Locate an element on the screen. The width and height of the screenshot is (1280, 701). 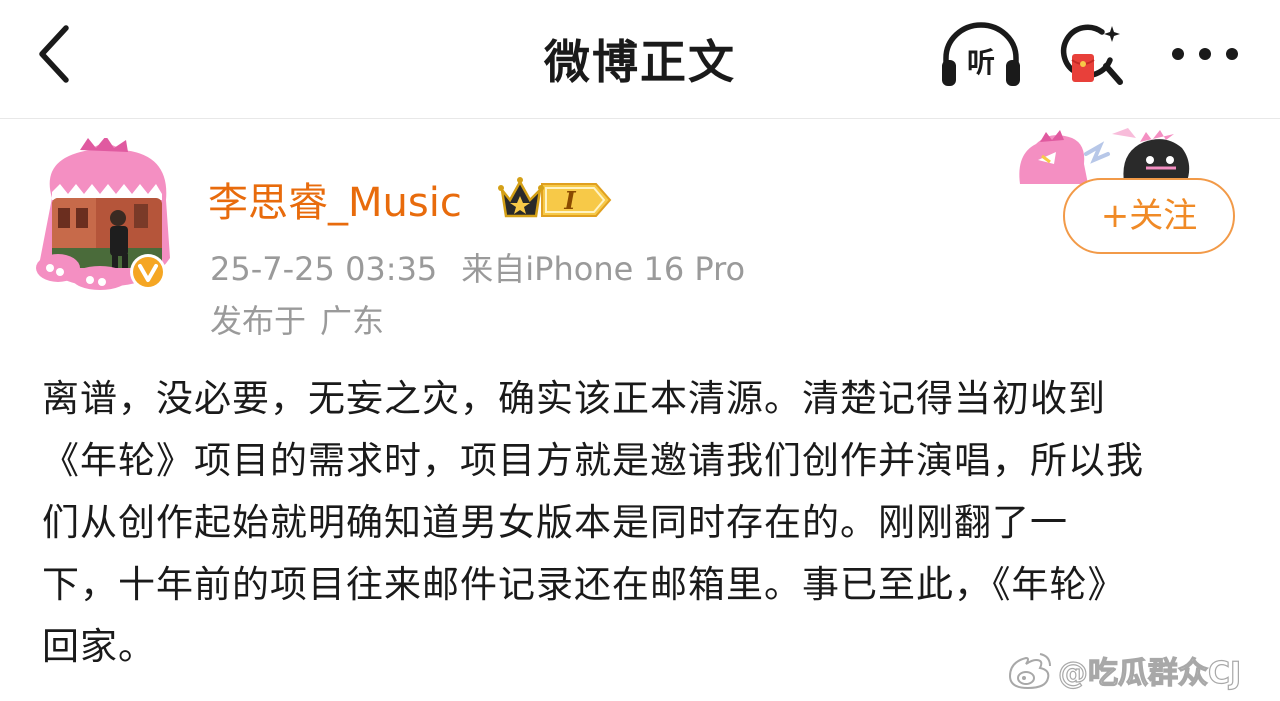
author-avatar is located at coordinates (105, 215).